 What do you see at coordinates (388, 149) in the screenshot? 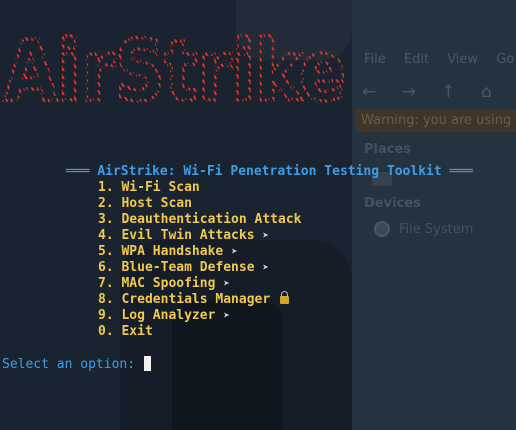
I see `background-places-heading: Places` at bounding box center [388, 149].